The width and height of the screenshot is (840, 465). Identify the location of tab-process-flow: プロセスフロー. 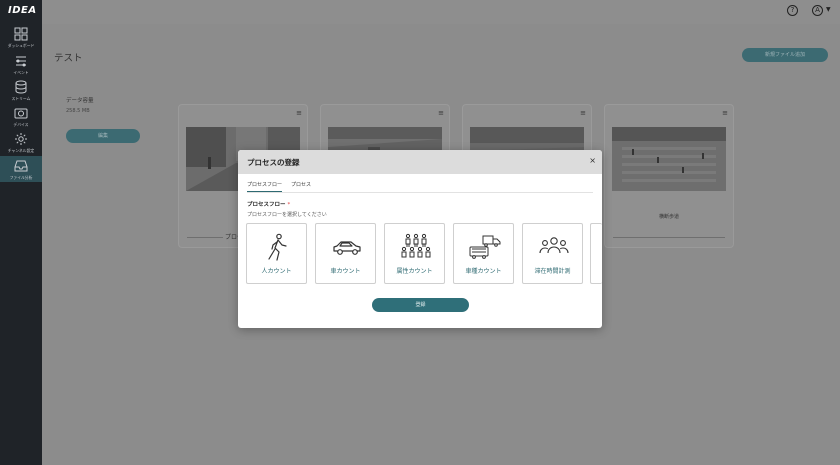
(265, 186).